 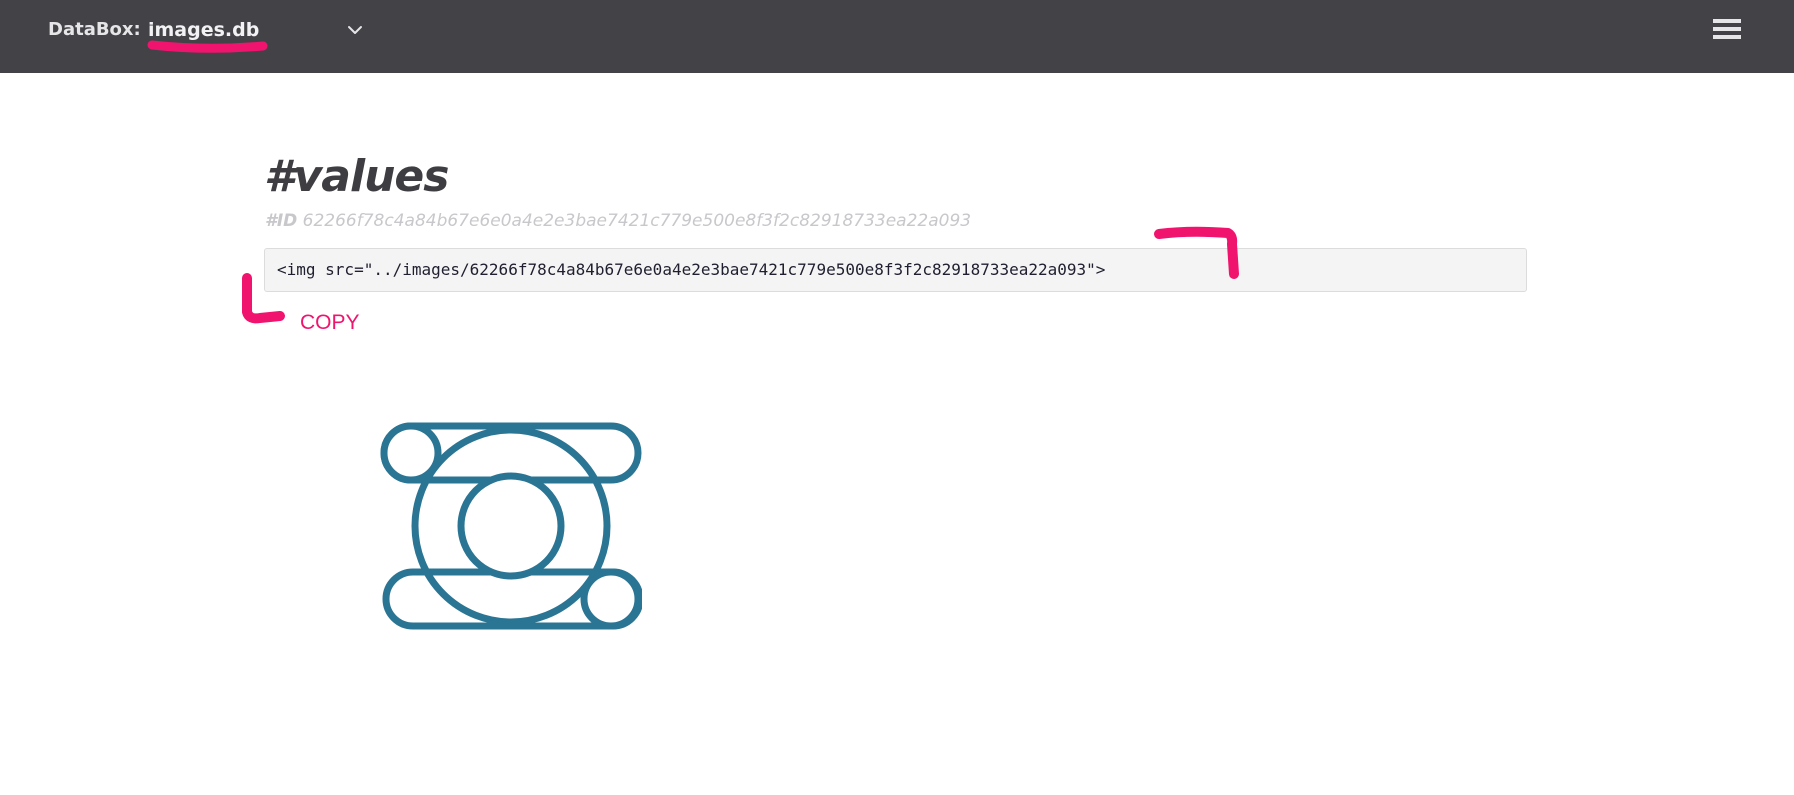 What do you see at coordinates (330, 323) in the screenshot?
I see `copy-button: COPY` at bounding box center [330, 323].